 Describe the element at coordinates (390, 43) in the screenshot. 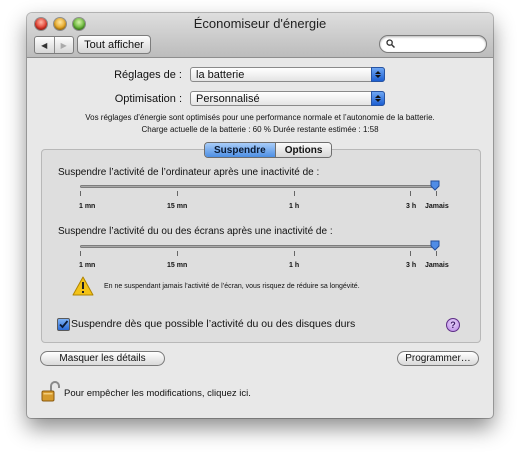

I see `search-icon` at that location.